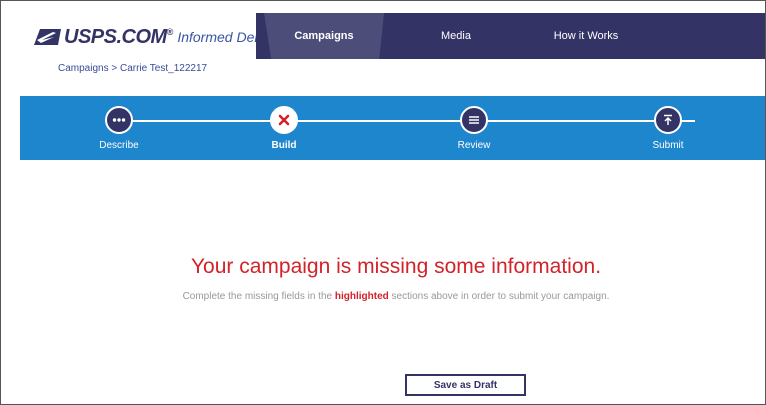  Describe the element at coordinates (115, 36) in the screenshot. I see `logo-usps-text: USPS.COM` at that location.